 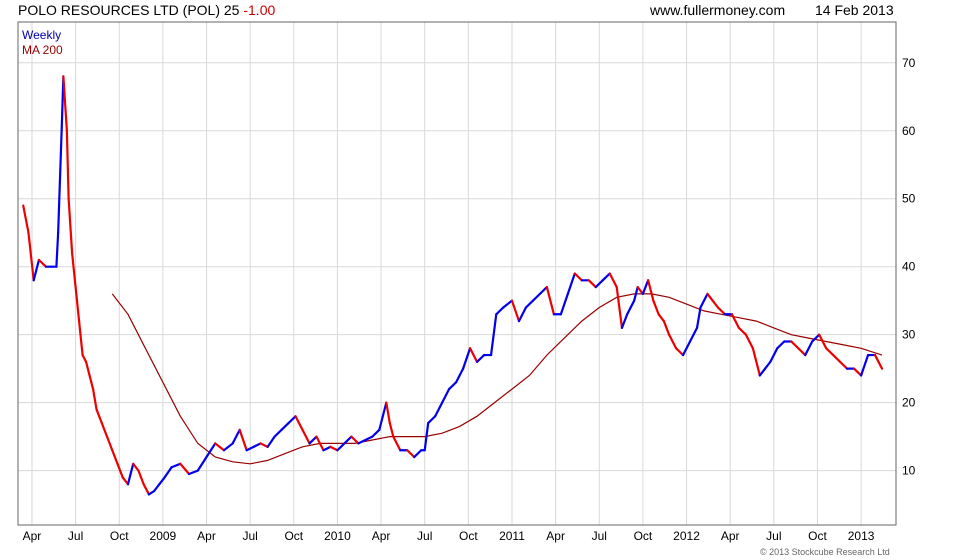 I want to click on y-tick-label: 70, so click(x=909, y=63).